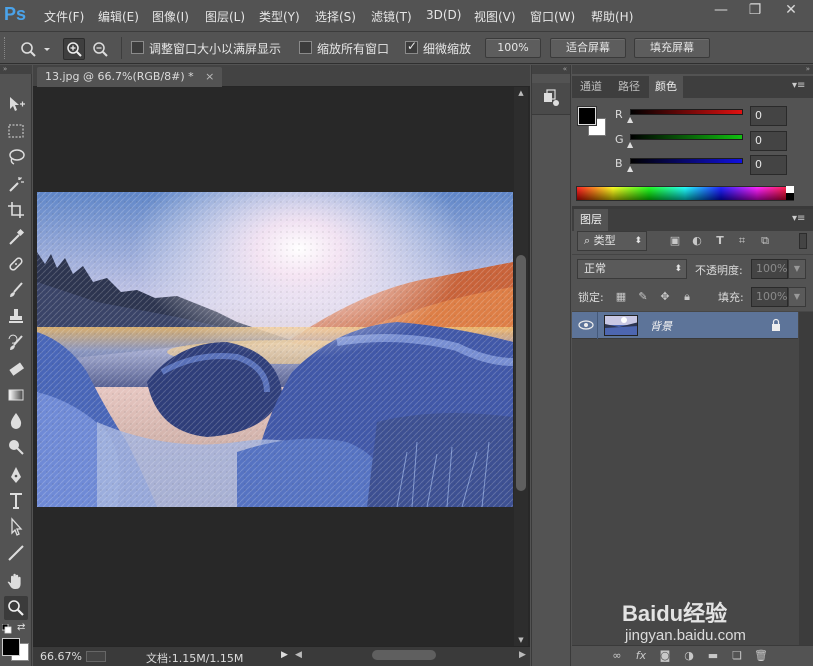 The image size is (813, 666). What do you see at coordinates (16, 343) in the screenshot?
I see `history-brush-tool-icon` at bounding box center [16, 343].